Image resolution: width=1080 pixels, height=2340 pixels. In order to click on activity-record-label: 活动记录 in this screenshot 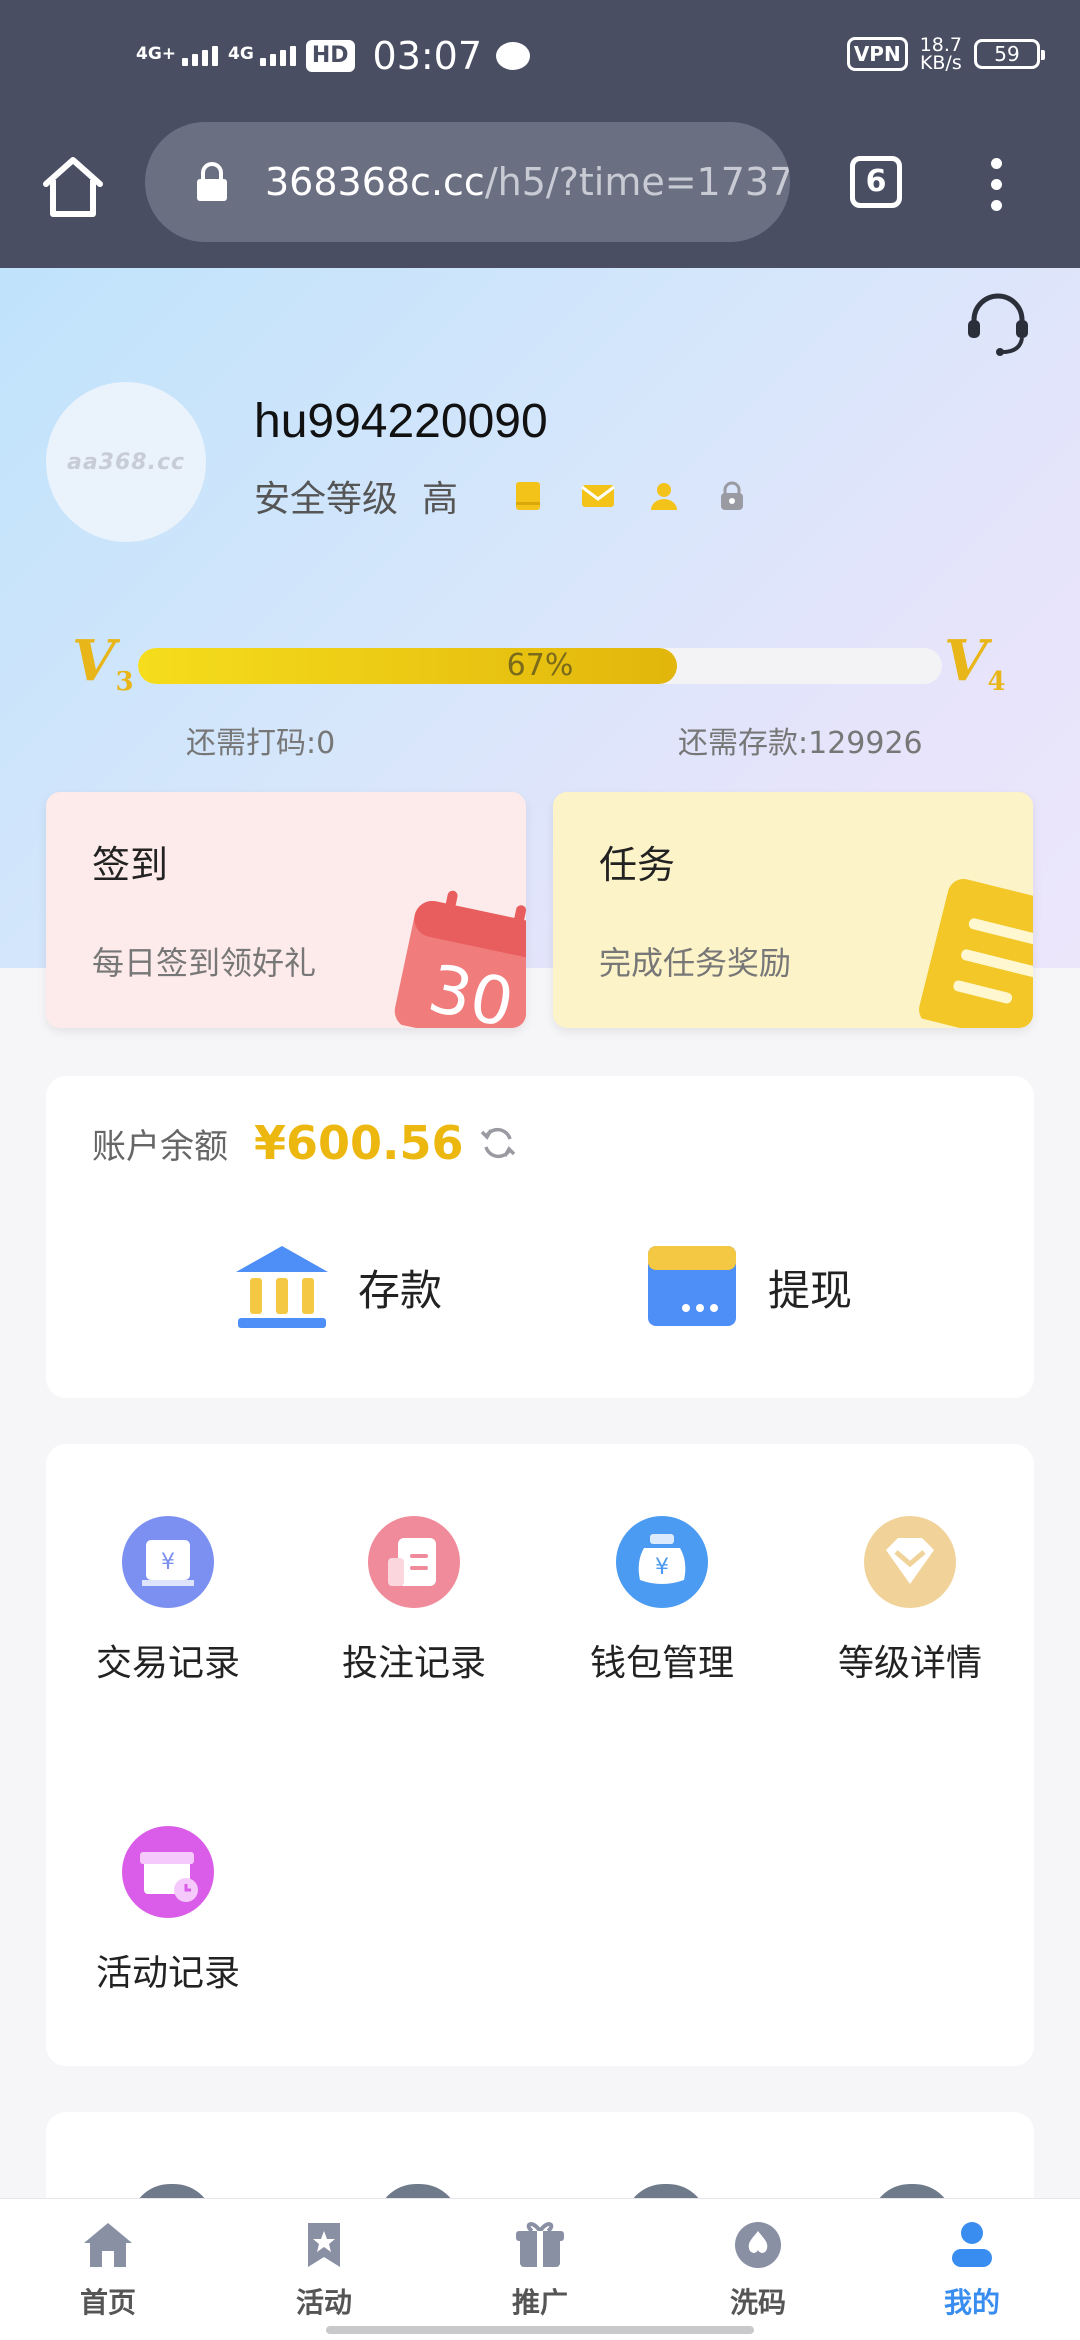, I will do `click(167, 1973)`.